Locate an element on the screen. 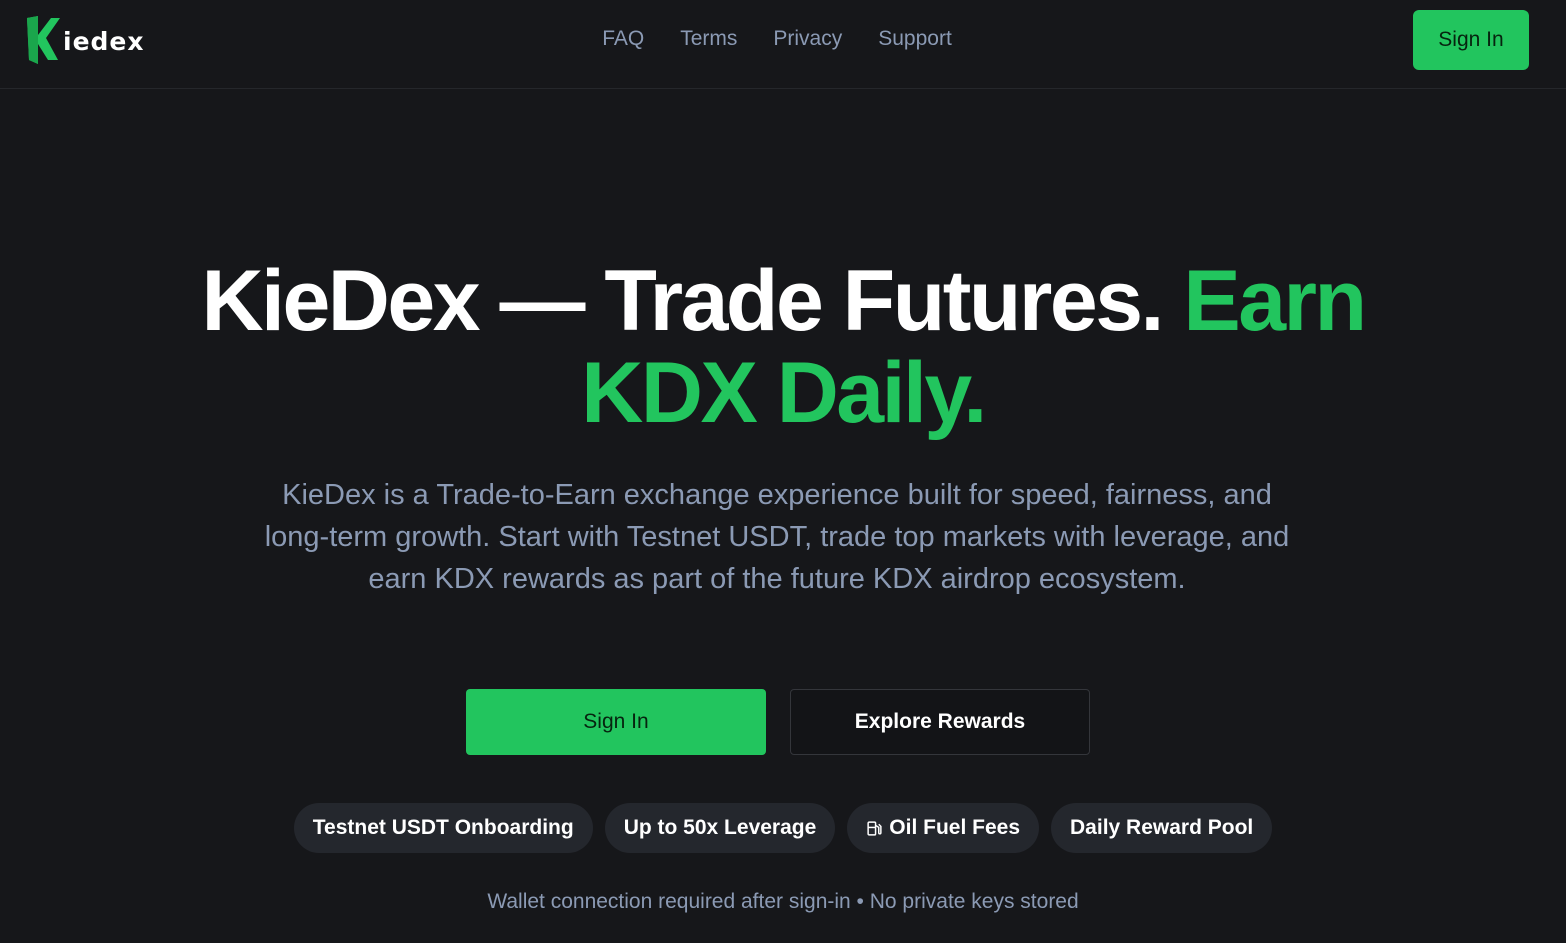 This screenshot has width=1566, height=943. header-sign-in-button: Sign In is located at coordinates (1471, 40).